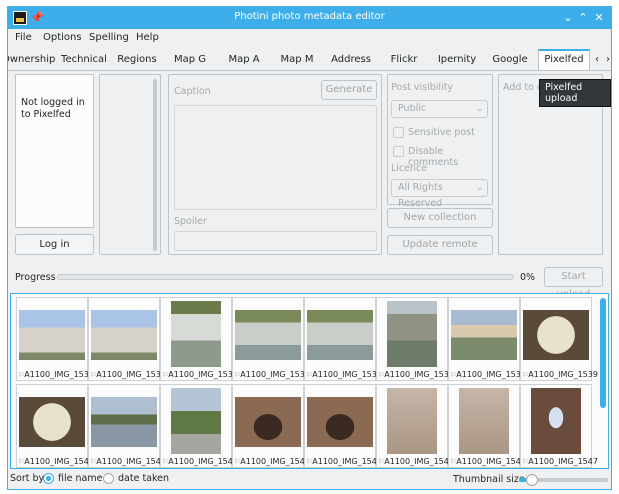 Image resolution: width=619 pixels, height=494 pixels. Describe the element at coordinates (143, 478) in the screenshot. I see `sort-date-taken-label: date taken` at that location.